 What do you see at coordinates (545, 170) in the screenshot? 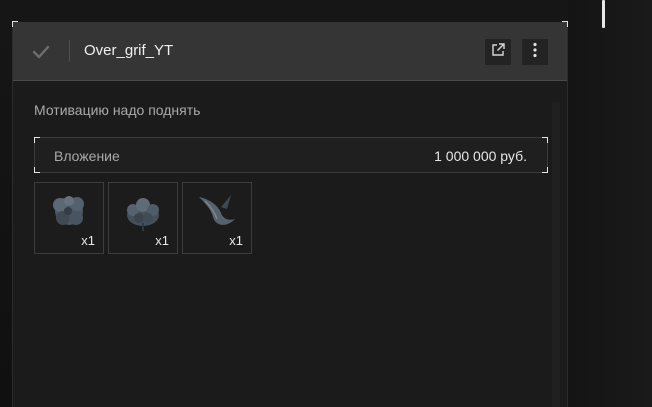
I see `bracket-bottom-right` at bounding box center [545, 170].